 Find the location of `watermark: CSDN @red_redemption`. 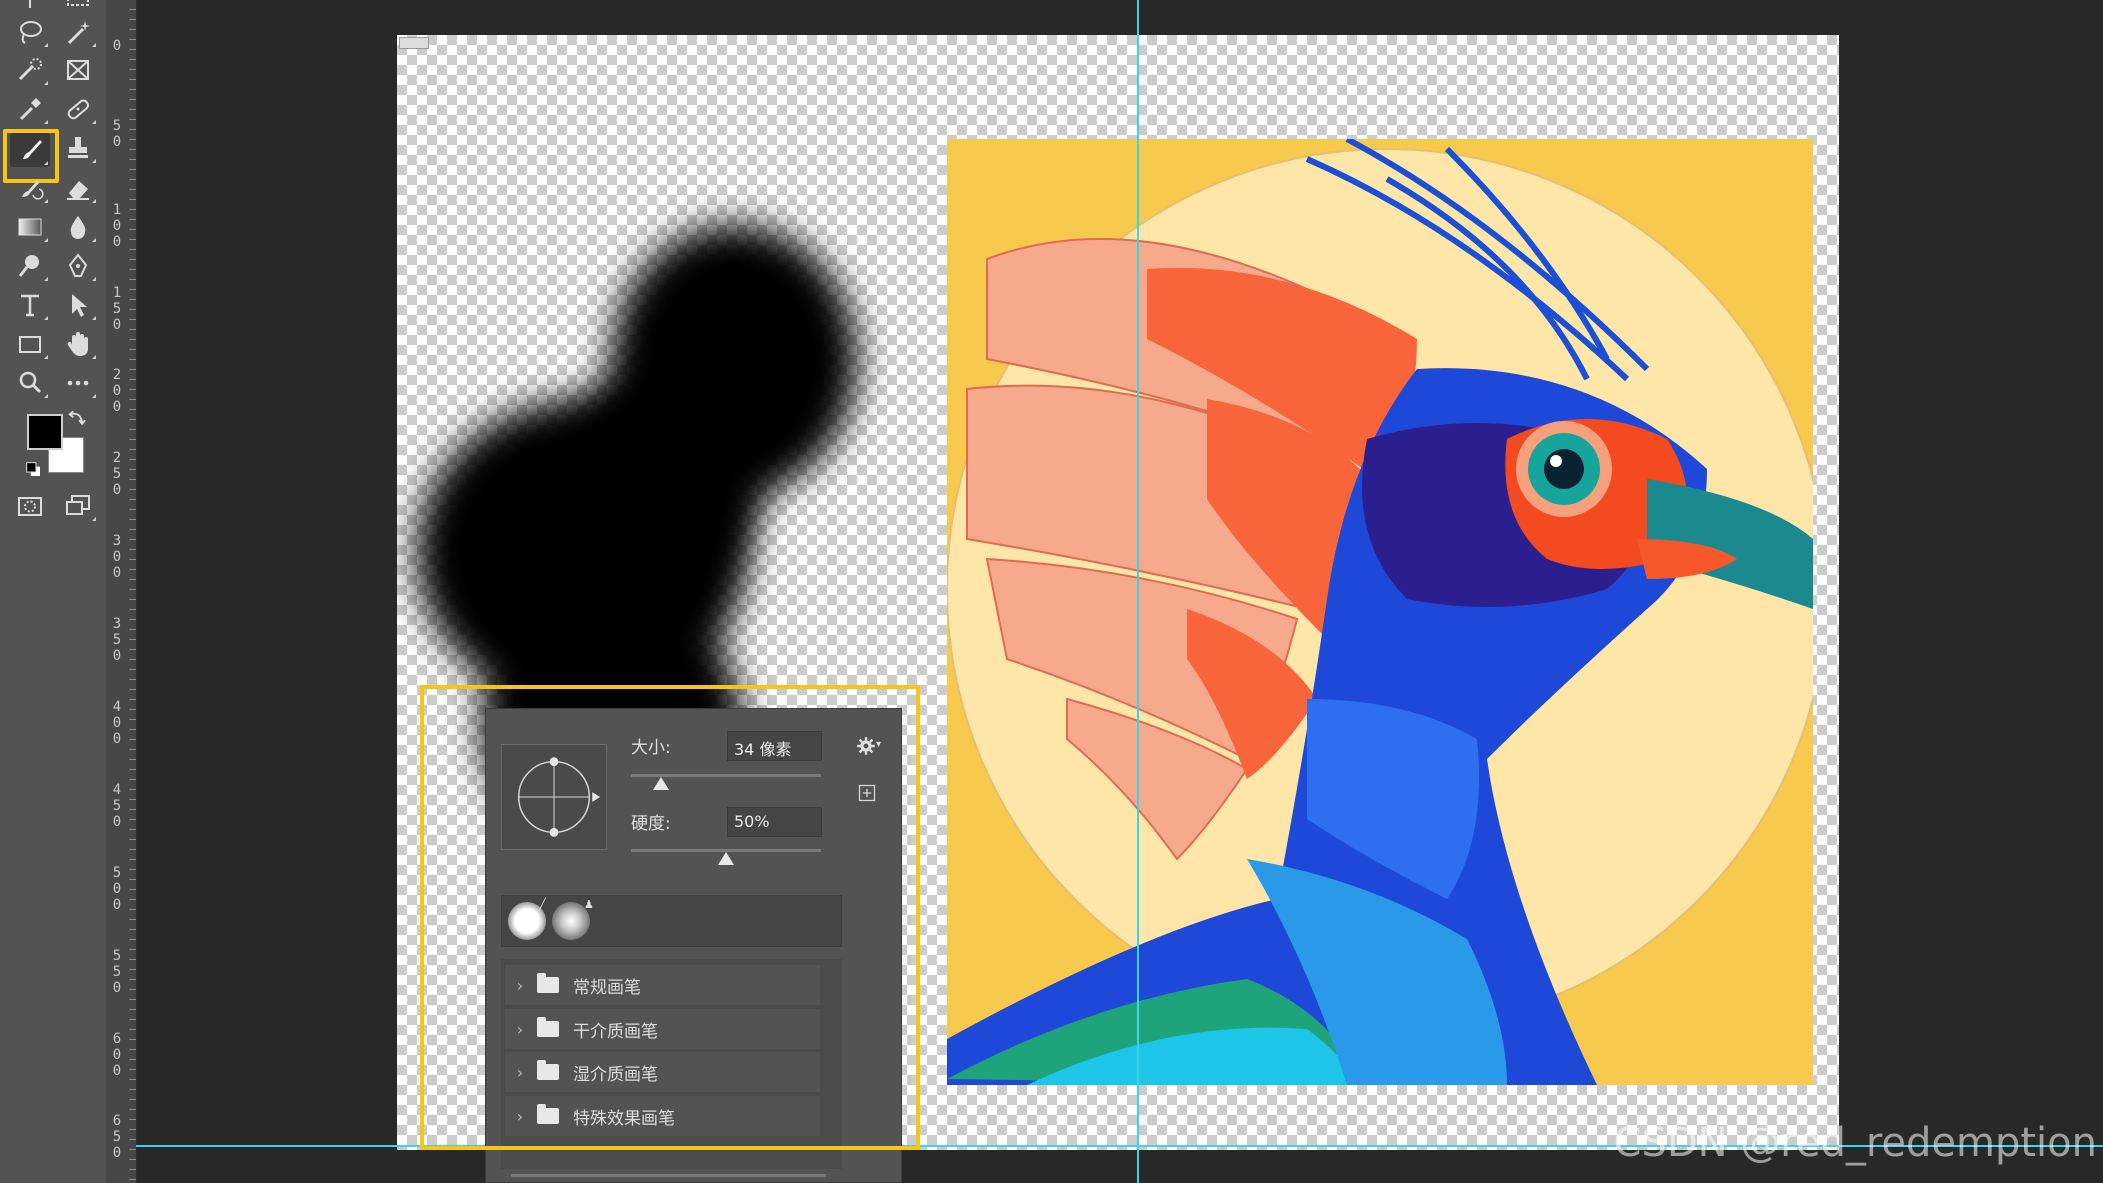

watermark: CSDN @red_redemption is located at coordinates (1855, 1143).